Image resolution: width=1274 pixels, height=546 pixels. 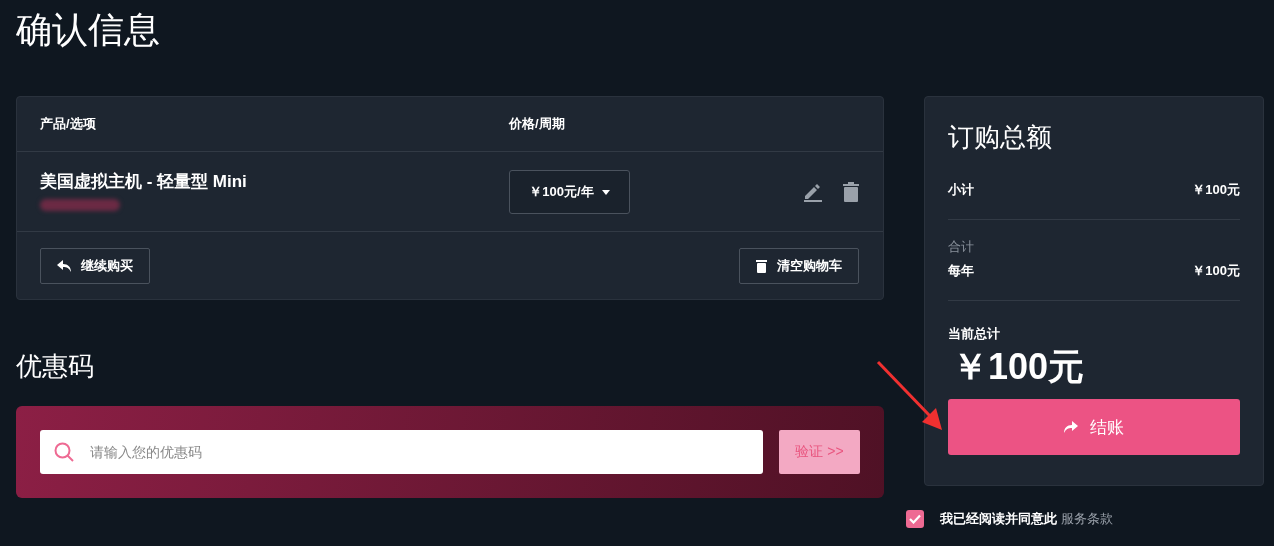 What do you see at coordinates (1216, 271) in the screenshot?
I see `period-total: ￥100元` at bounding box center [1216, 271].